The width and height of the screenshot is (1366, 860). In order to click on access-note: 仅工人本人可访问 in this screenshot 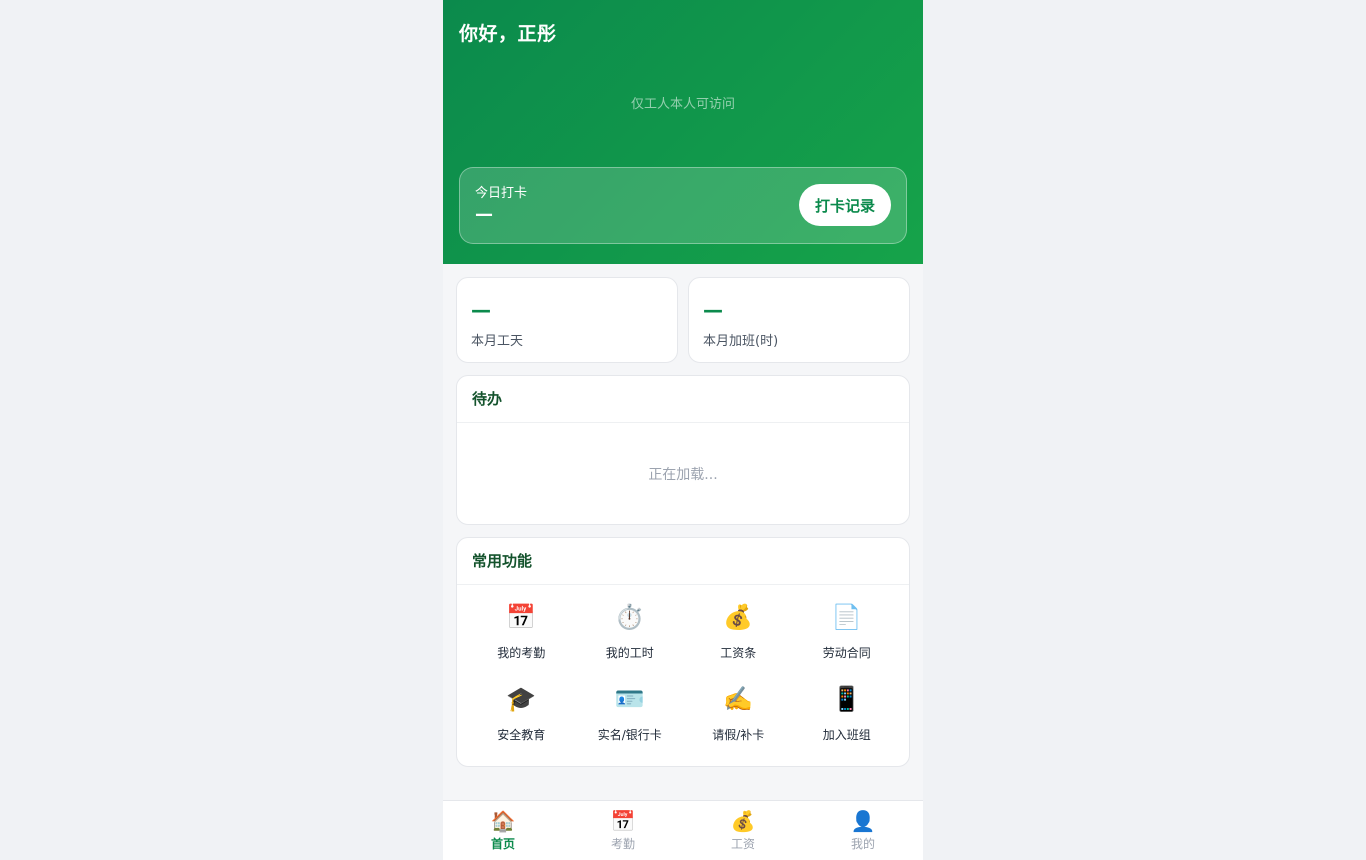, I will do `click(682, 104)`.